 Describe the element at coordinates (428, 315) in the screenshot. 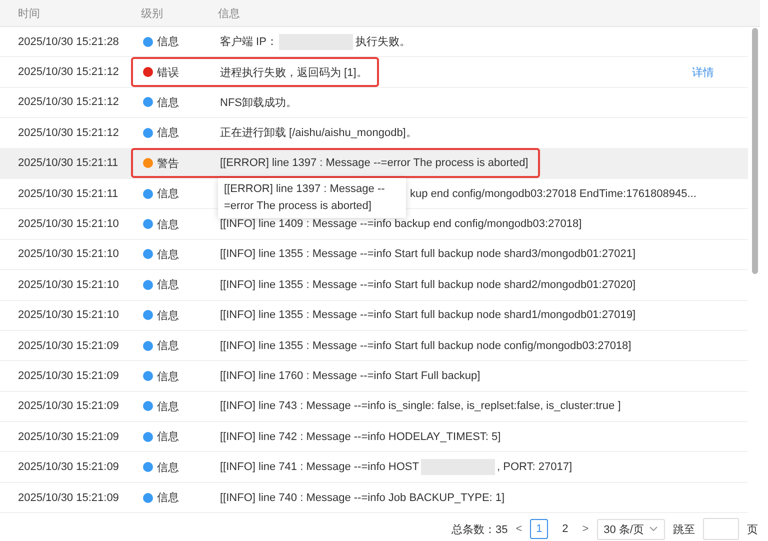

I see `message-text: [[INFO] line 1355 : Message --=info Start full backup node shard1/mongodb01:27019]` at that location.